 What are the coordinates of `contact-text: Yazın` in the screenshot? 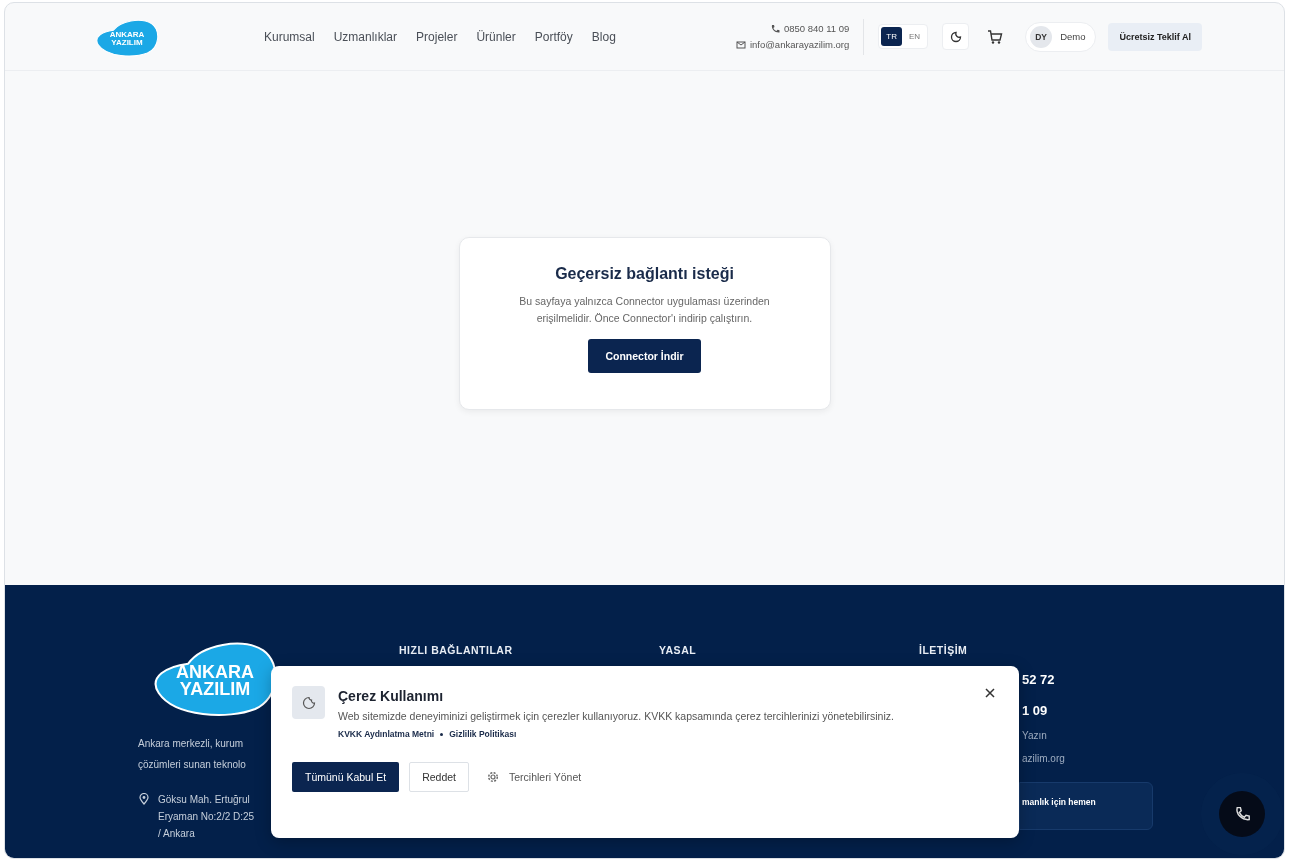 It's located at (1153, 735).